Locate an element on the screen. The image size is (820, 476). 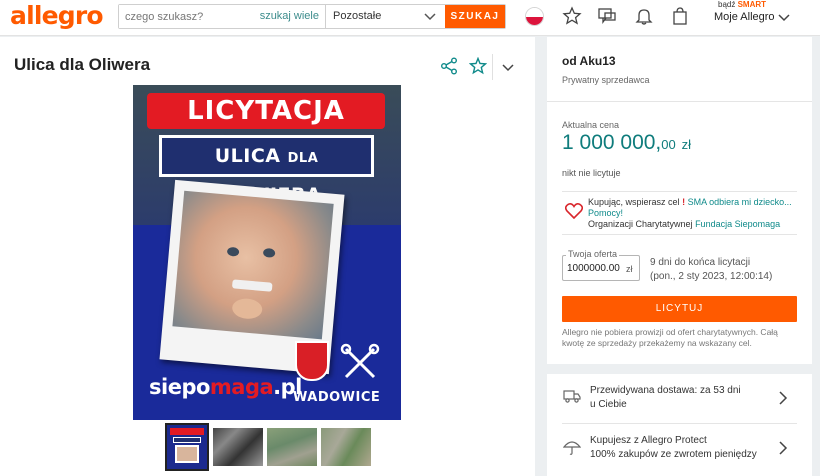
bid-amount-value: 1000000.00 is located at coordinates (593, 268).